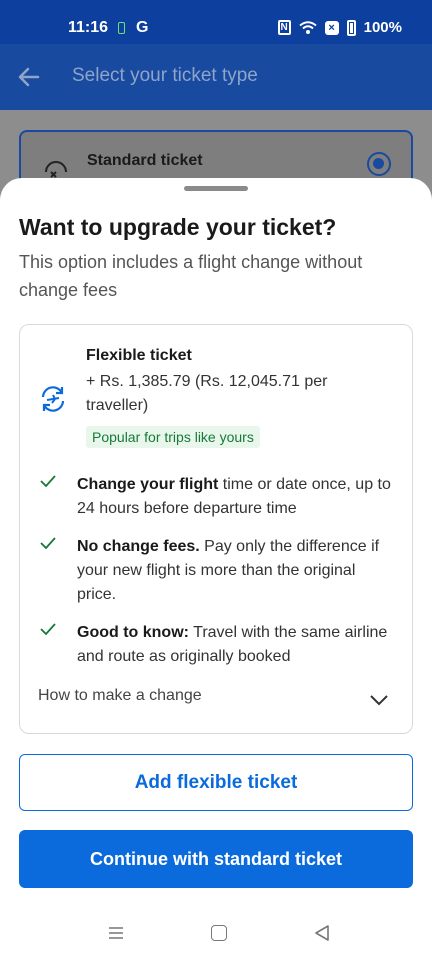 The width and height of the screenshot is (432, 960). Describe the element at coordinates (138, 546) in the screenshot. I see `feature-bold: No change fees.` at that location.